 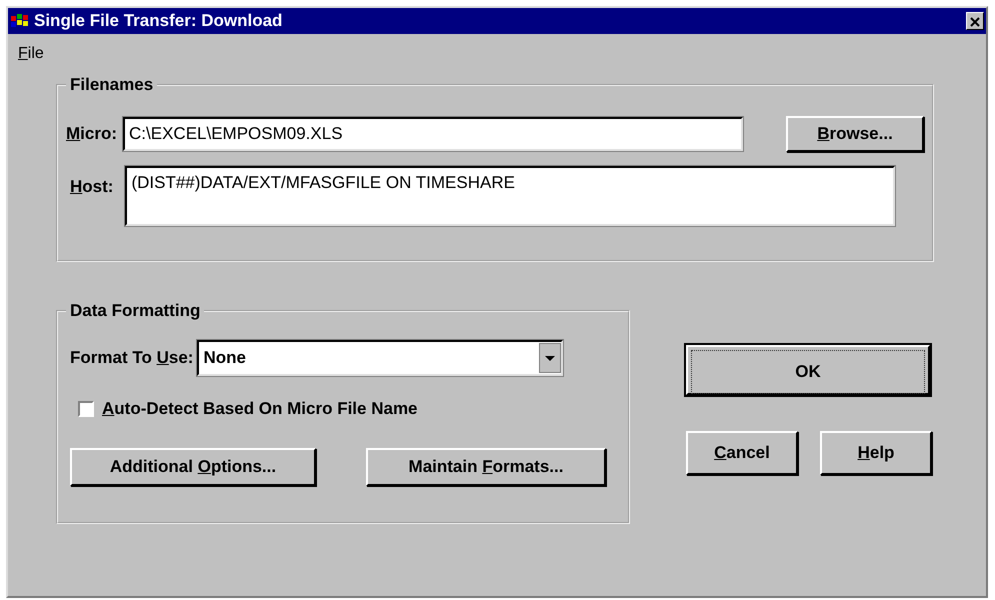 I want to click on menu-item: File, so click(x=31, y=53).